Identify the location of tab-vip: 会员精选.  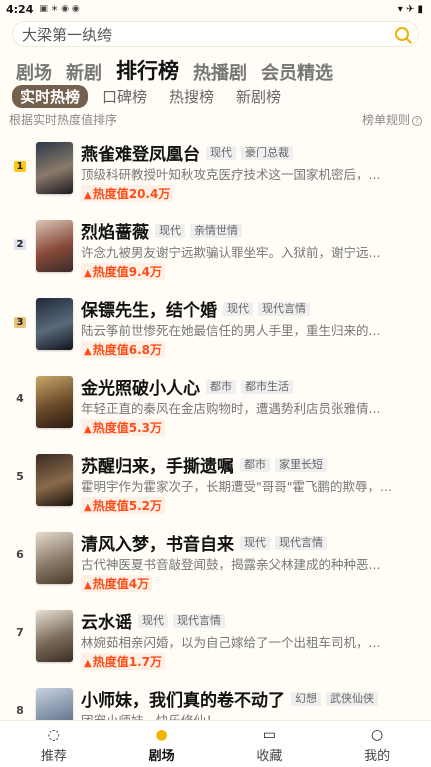
(297, 72).